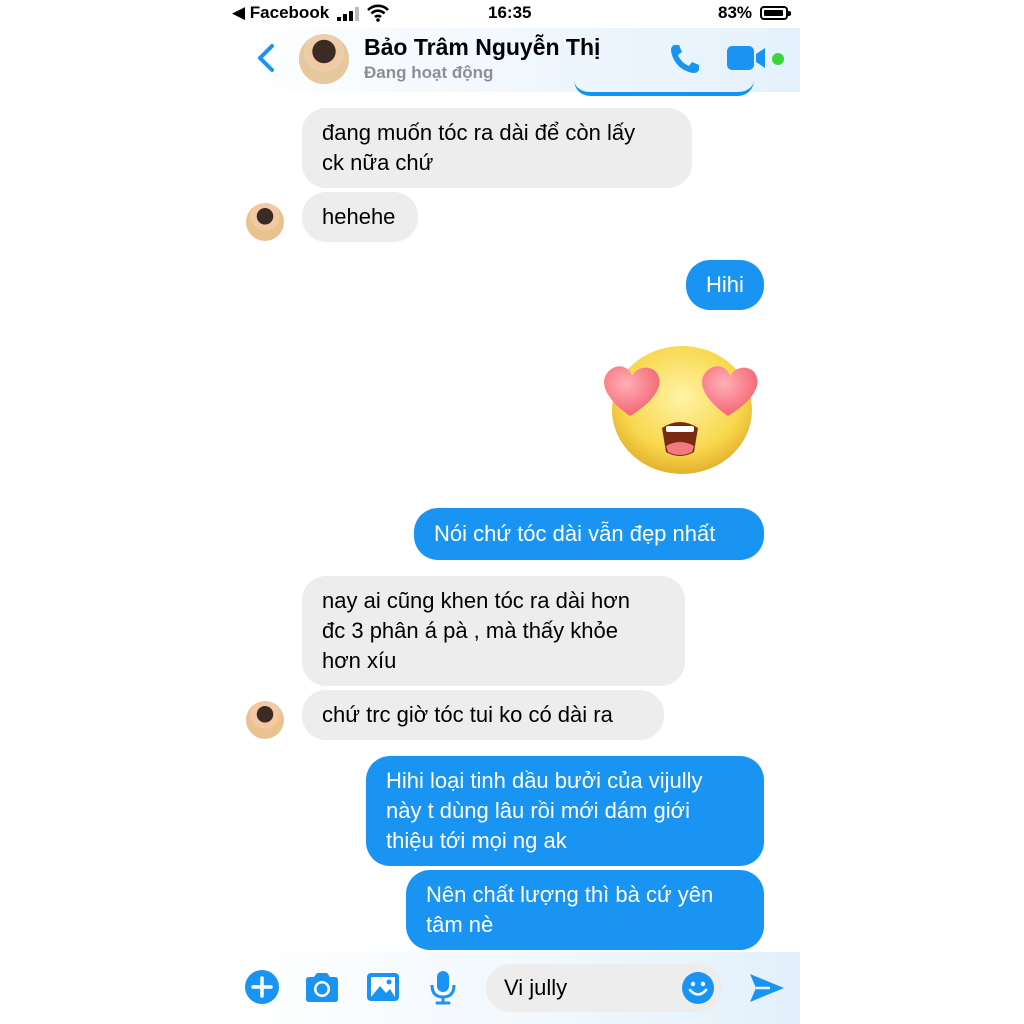 The height and width of the screenshot is (1024, 1024). Describe the element at coordinates (767, 988) in the screenshot. I see `send-icon` at that location.